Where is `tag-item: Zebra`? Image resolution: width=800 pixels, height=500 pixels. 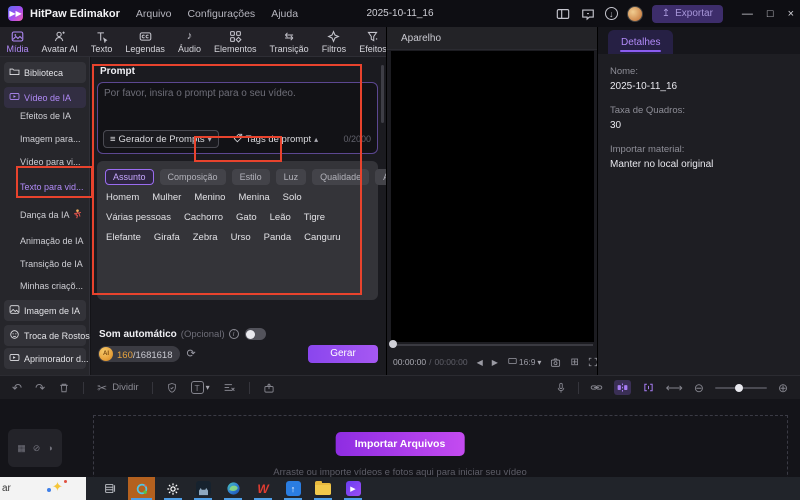 tag-item: Zebra is located at coordinates (205, 237).